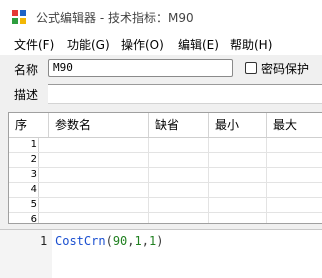  Describe the element at coordinates (88, 44) in the screenshot. I see `menu-function: 功能(G)` at that location.